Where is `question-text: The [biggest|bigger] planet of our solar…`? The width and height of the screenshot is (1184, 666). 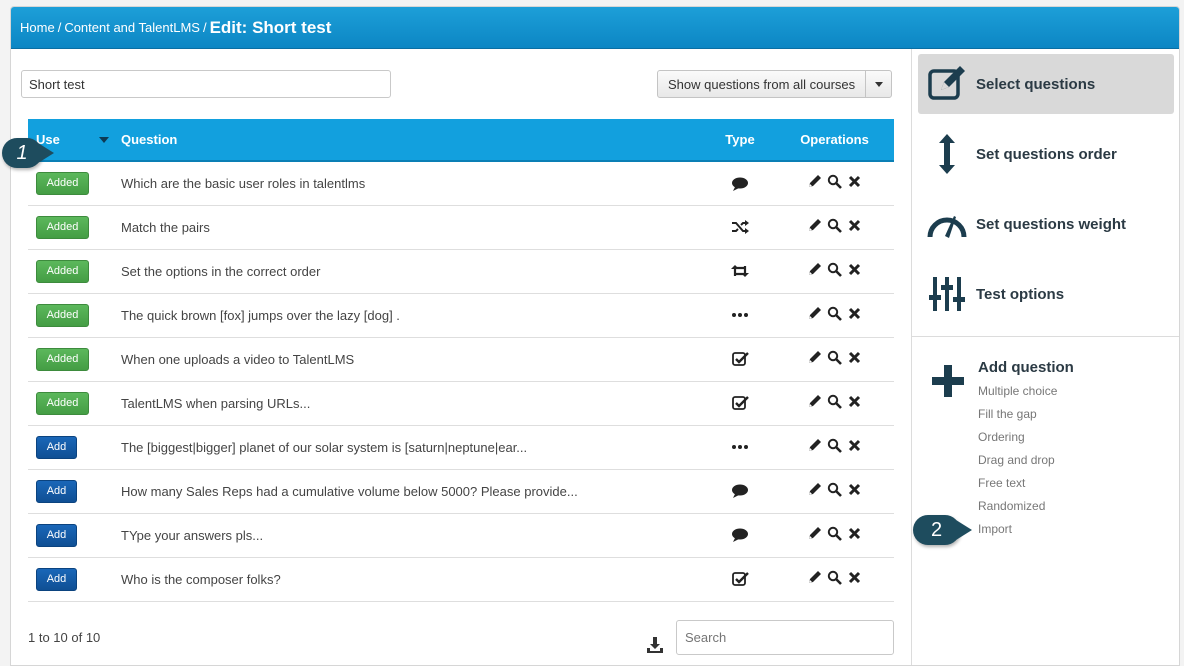
question-text: The [biggest|bigger] planet of our solar… is located at coordinates (413, 447).